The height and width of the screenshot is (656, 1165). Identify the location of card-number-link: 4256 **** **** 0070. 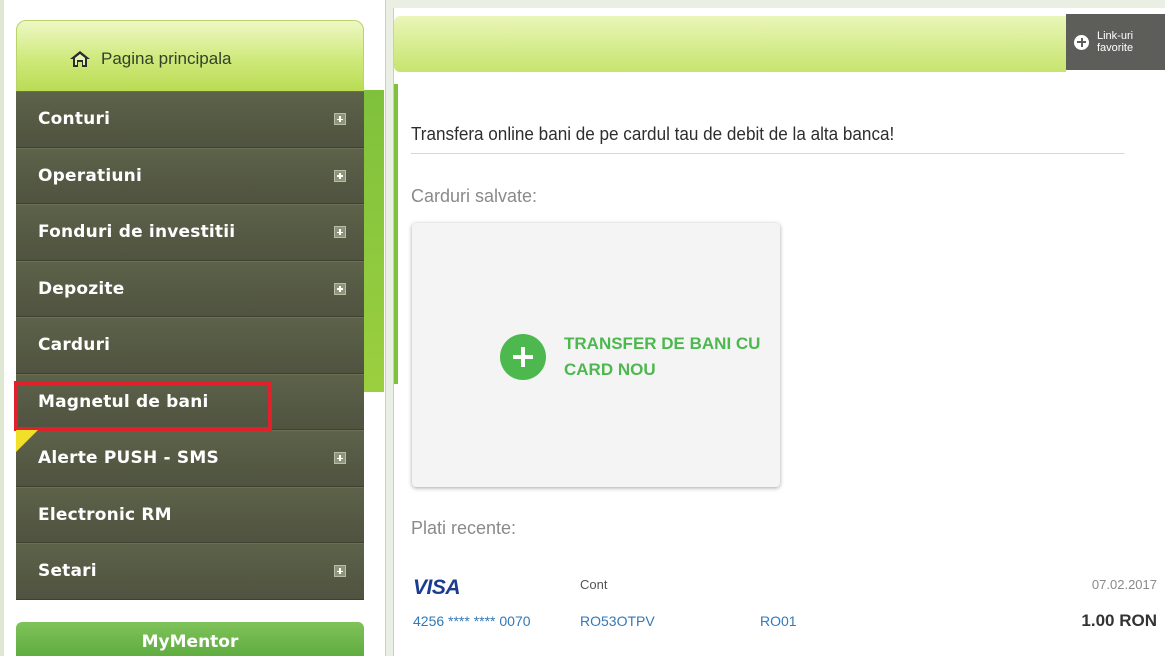
(472, 621).